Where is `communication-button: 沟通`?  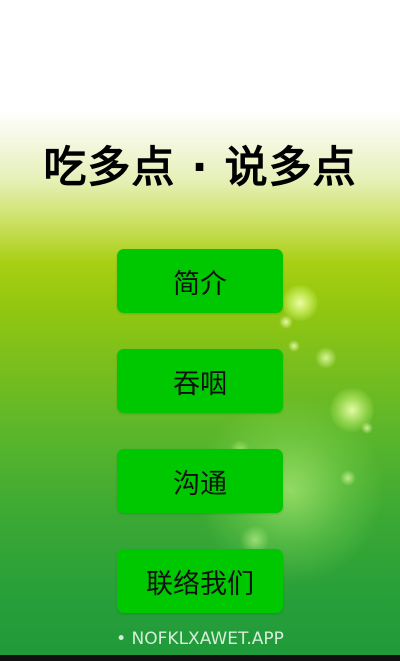
communication-button: 沟通 is located at coordinates (200, 481).